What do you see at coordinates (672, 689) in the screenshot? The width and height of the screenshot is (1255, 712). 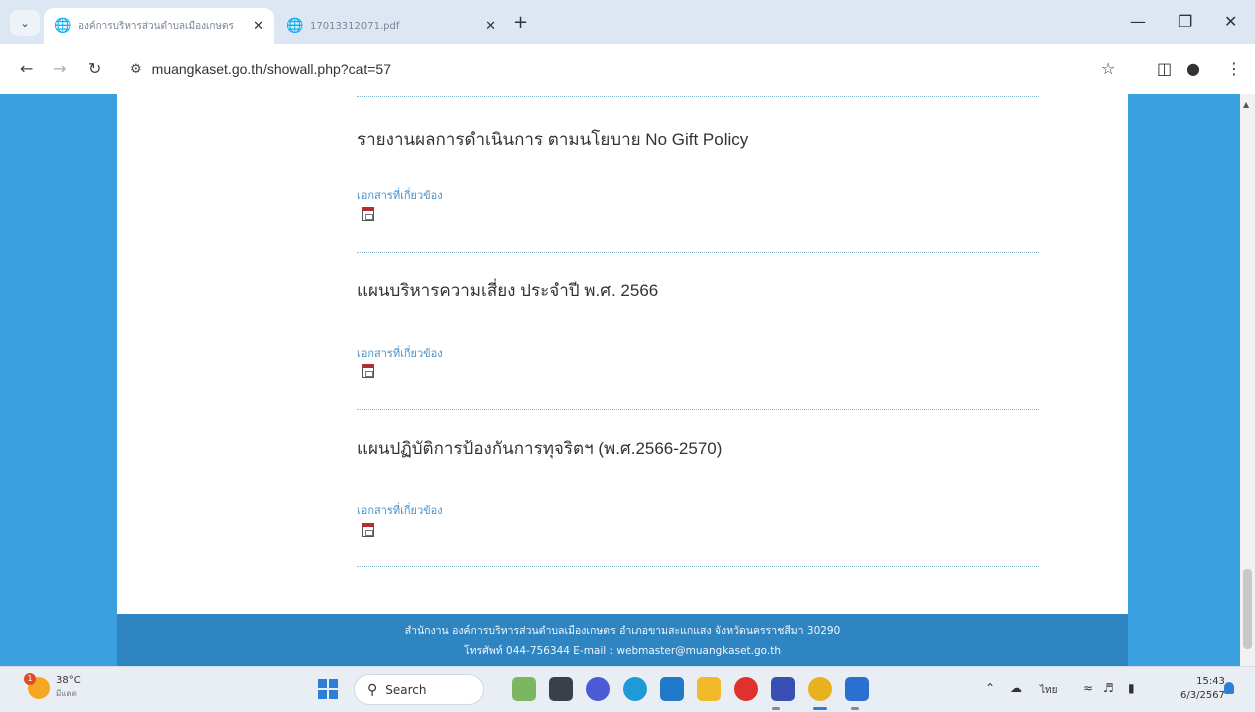 I see `mail-app-icon` at bounding box center [672, 689].